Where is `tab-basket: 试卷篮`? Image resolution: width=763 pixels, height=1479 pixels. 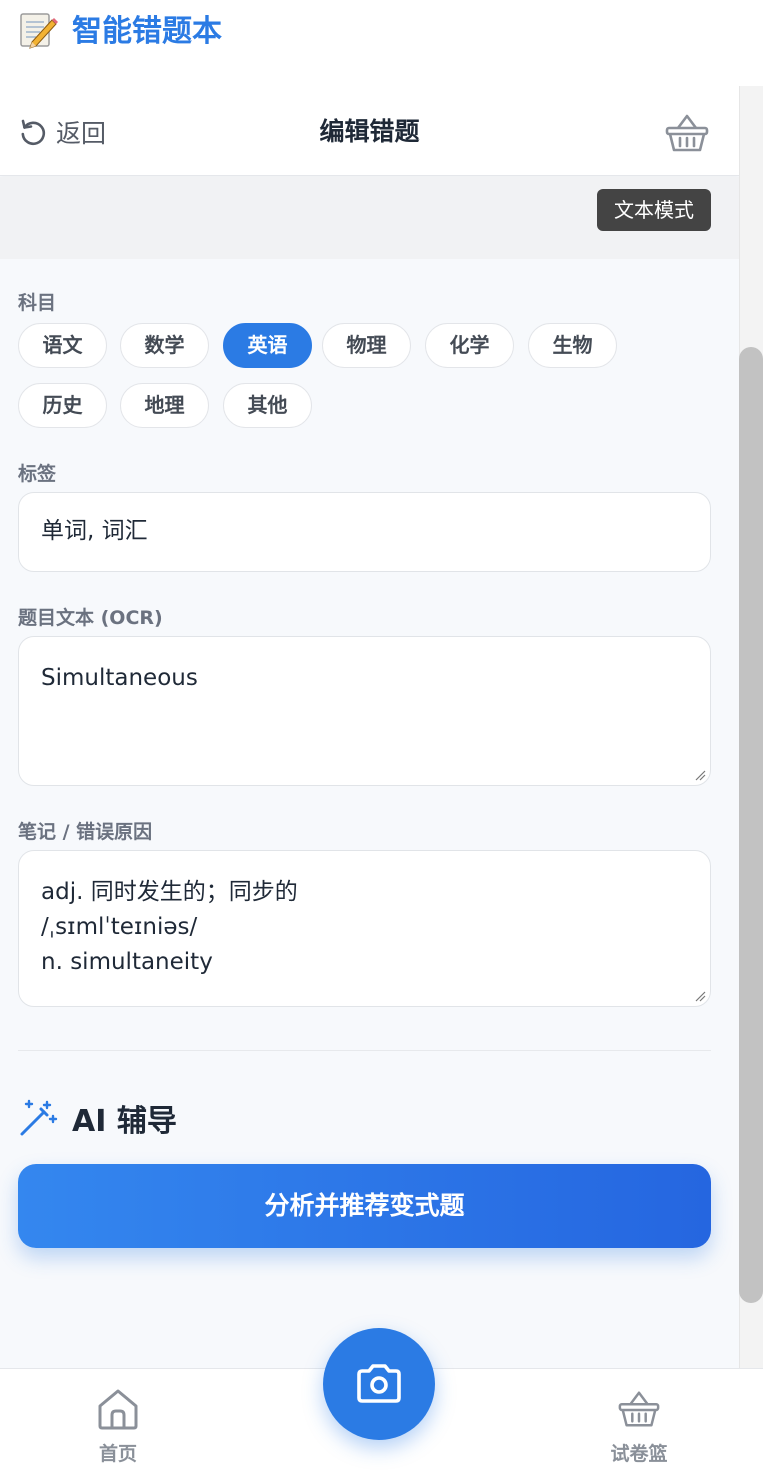
tab-basket: 试卷篮 is located at coordinates (639, 1424).